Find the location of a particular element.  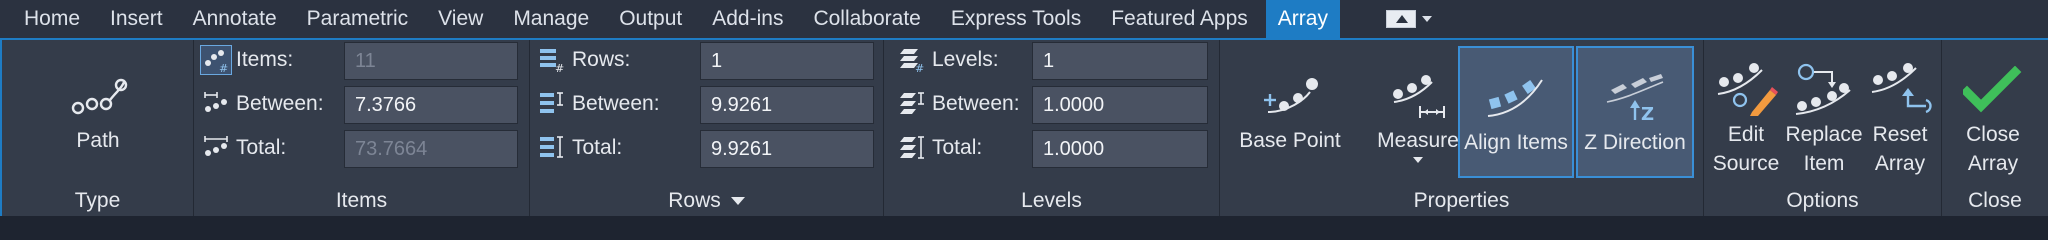

rows-between-icon is located at coordinates (552, 104).